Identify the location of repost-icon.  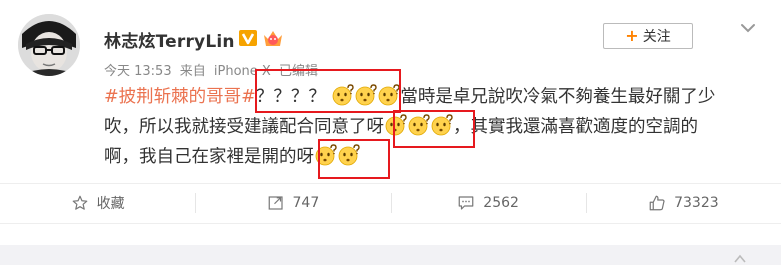
(275, 203).